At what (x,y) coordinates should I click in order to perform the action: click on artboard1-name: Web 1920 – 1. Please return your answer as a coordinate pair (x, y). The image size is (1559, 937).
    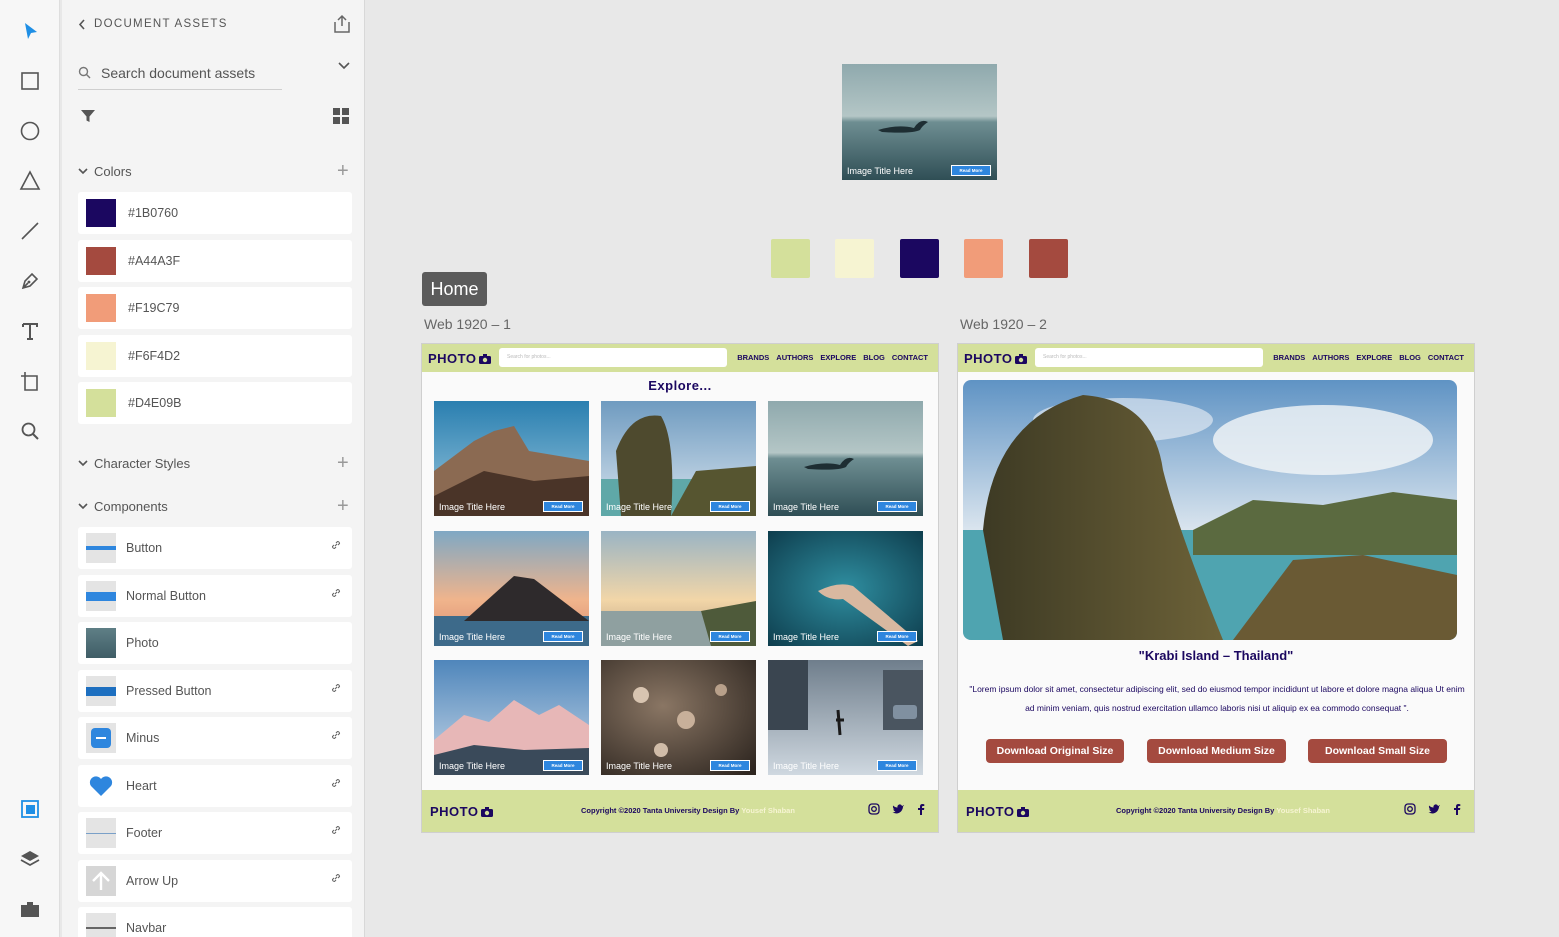
    Looking at the image, I should click on (467, 324).